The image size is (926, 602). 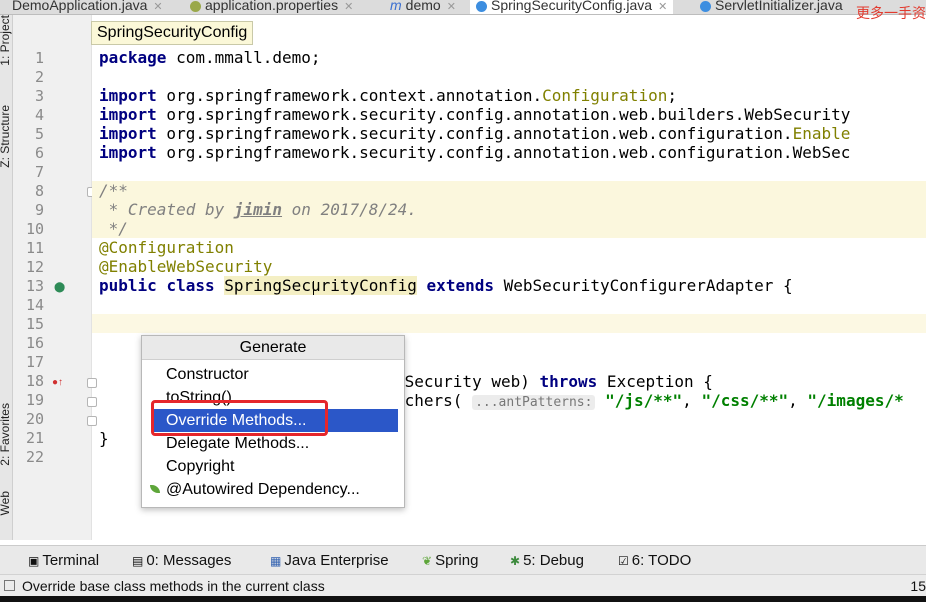 What do you see at coordinates (273, 348) in the screenshot?
I see `generate-popup-title: Generate` at bounding box center [273, 348].